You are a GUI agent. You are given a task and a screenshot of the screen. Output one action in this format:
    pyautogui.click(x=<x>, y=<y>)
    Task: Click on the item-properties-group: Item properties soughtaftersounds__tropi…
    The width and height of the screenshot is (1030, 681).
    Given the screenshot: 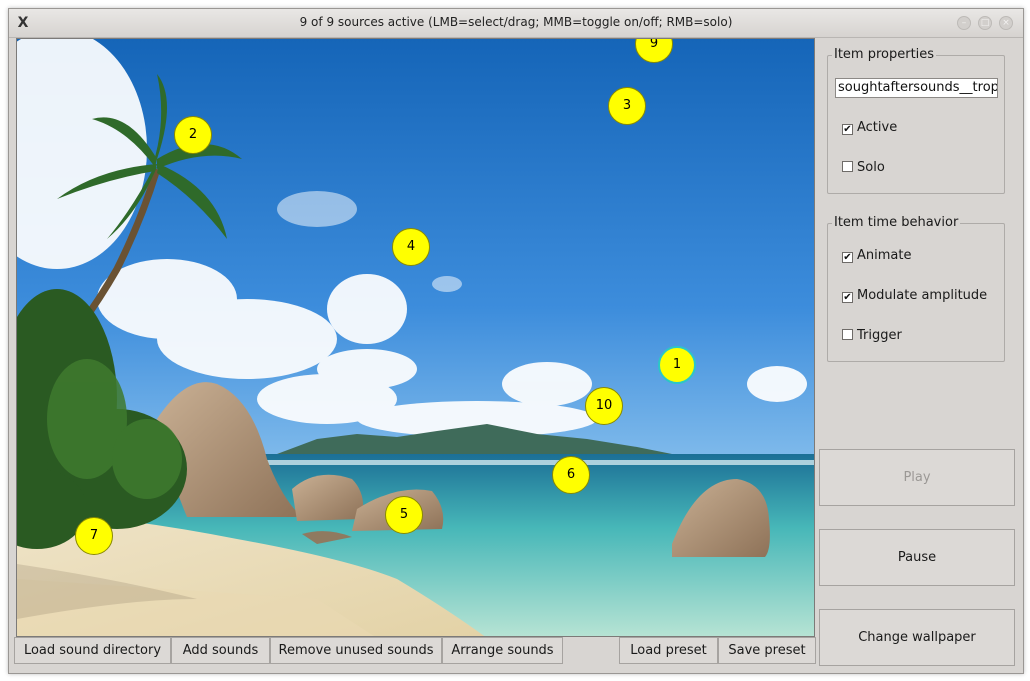 What is the action you would take?
    pyautogui.click(x=916, y=120)
    